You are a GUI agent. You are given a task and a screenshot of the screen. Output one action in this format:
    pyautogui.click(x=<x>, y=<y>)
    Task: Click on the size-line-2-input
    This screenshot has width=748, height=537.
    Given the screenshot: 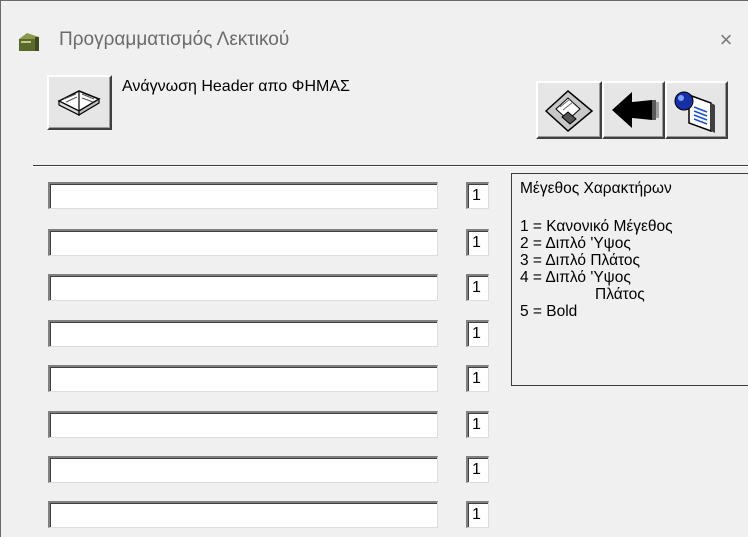 What is the action you would take?
    pyautogui.click(x=477, y=242)
    